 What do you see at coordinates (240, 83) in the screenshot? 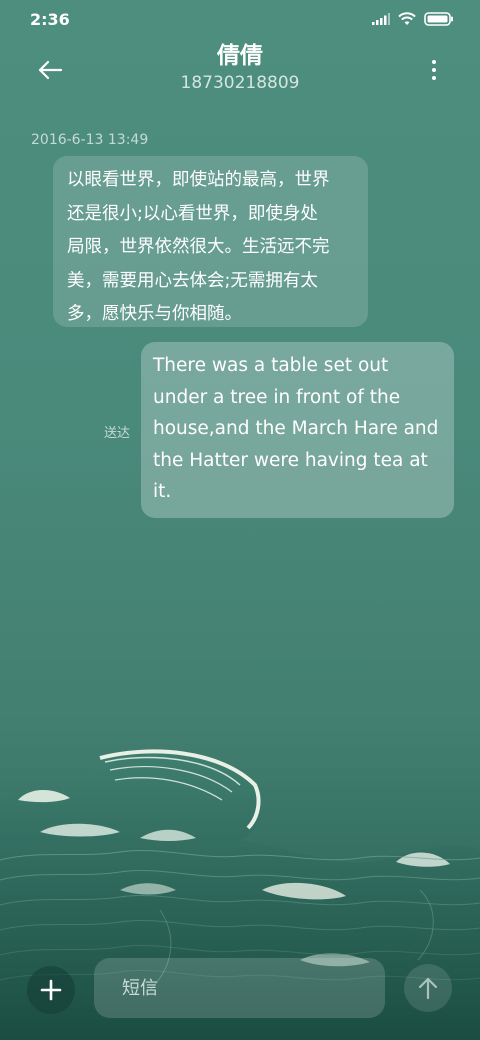
I see `contact-number: 18730218809` at bounding box center [240, 83].